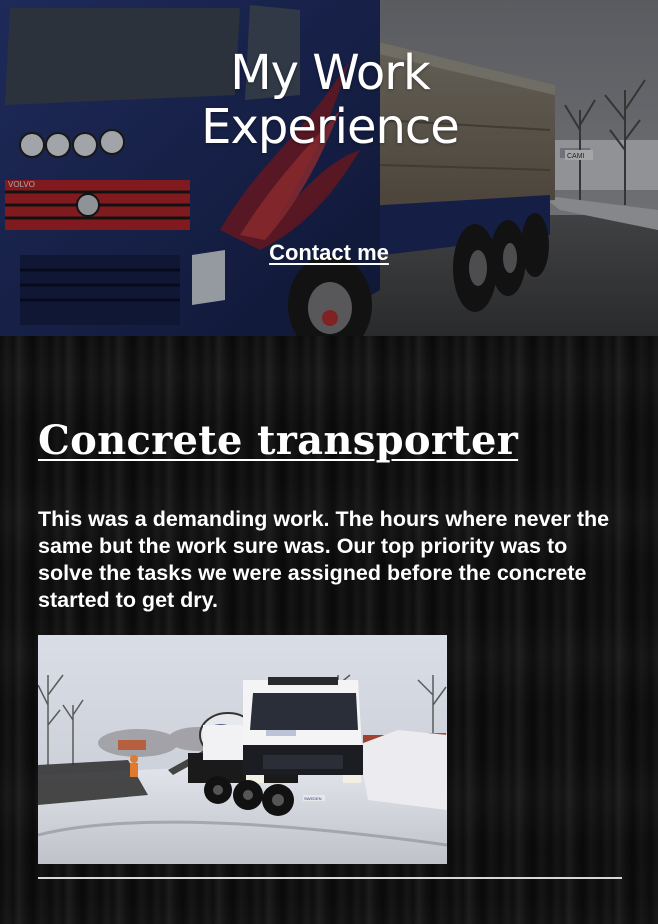  I want to click on contact-me-link: Contact me, so click(329, 253).